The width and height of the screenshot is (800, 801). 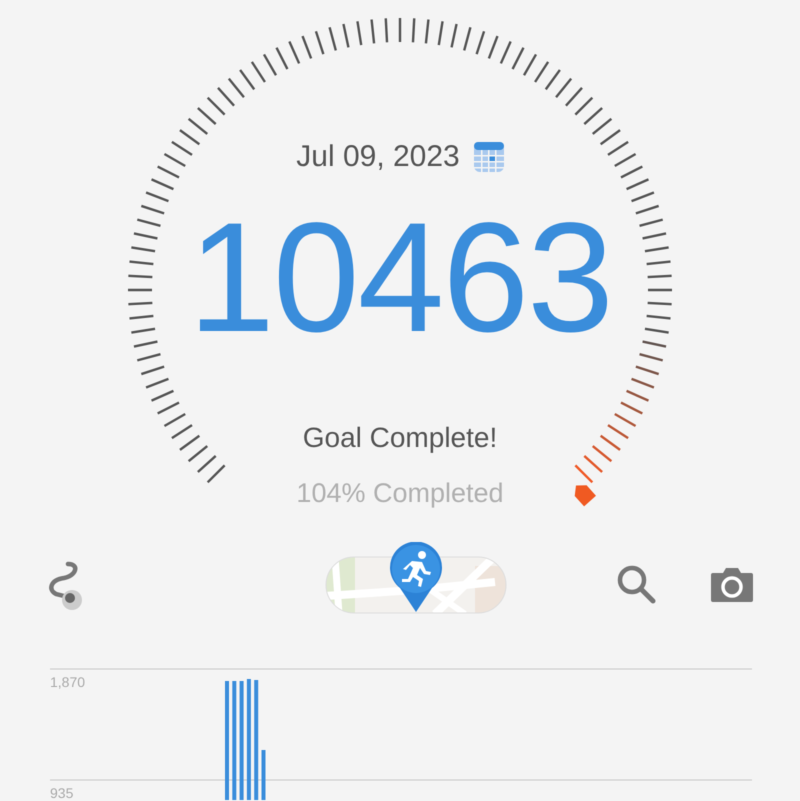 What do you see at coordinates (489, 157) in the screenshot?
I see `calendar-icon` at bounding box center [489, 157].